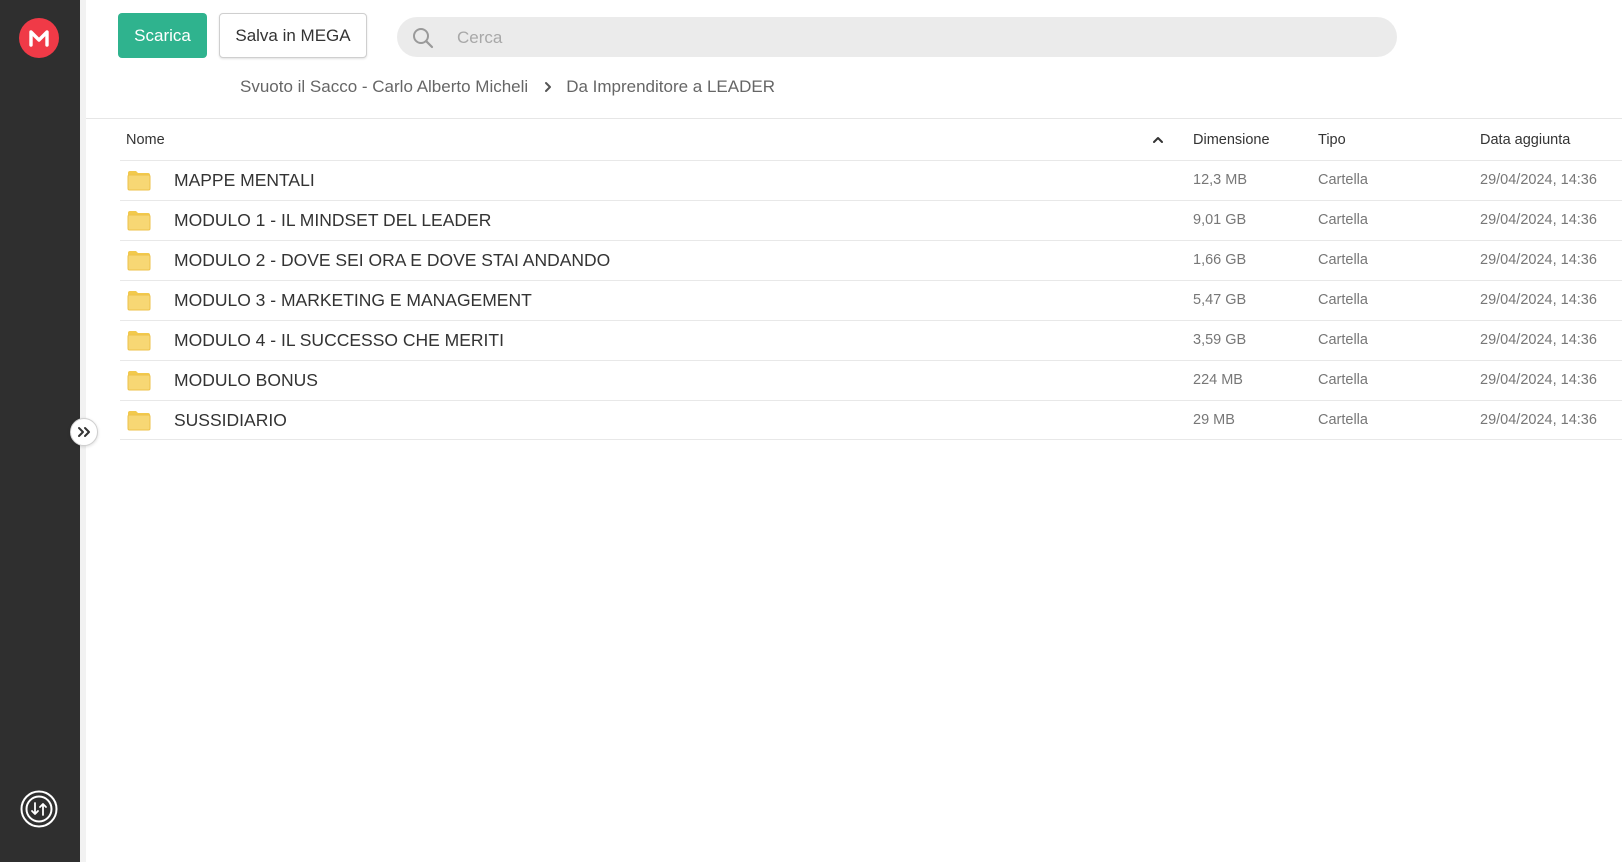 Image resolution: width=1622 pixels, height=862 pixels. I want to click on column-header-type: Tipo, so click(1332, 140).